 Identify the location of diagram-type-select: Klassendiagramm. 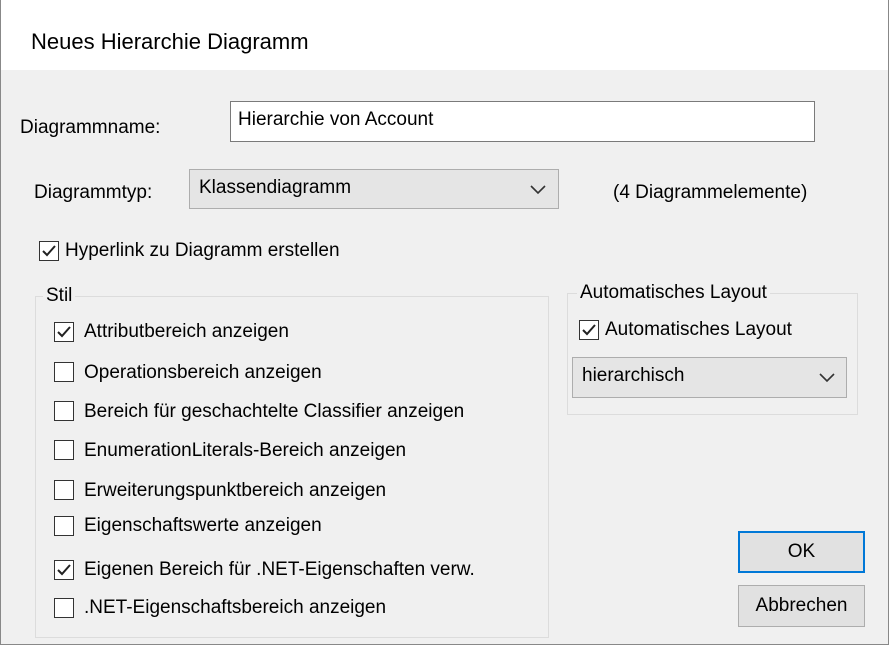
(374, 189).